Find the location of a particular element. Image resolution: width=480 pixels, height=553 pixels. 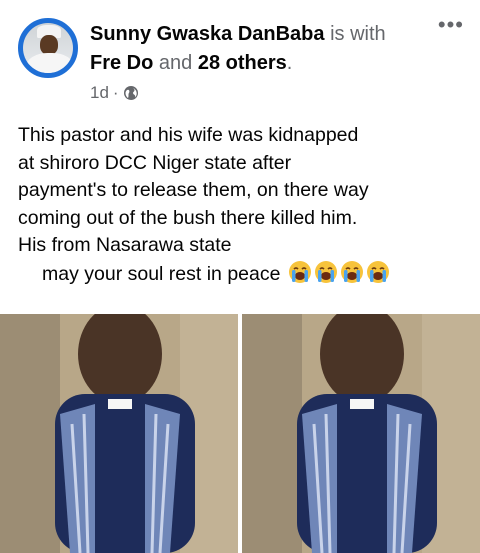

avatar-image is located at coordinates (48, 48).